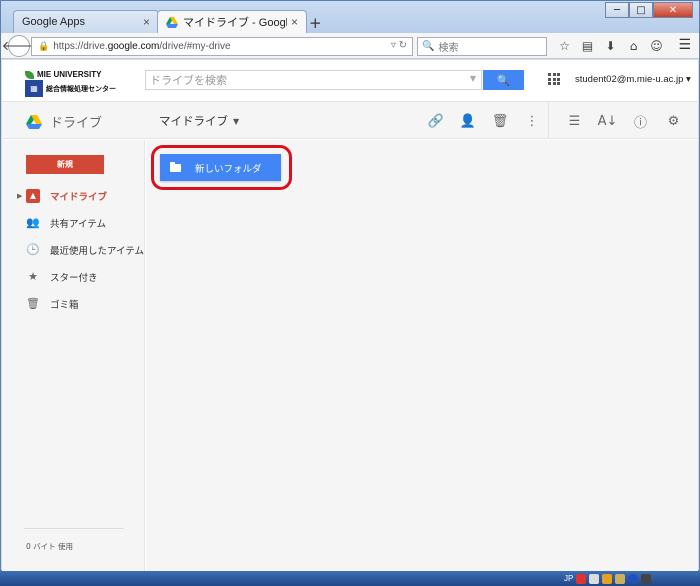 The width and height of the screenshot is (700, 586). I want to click on drive-icon: ▲, so click(33, 195).